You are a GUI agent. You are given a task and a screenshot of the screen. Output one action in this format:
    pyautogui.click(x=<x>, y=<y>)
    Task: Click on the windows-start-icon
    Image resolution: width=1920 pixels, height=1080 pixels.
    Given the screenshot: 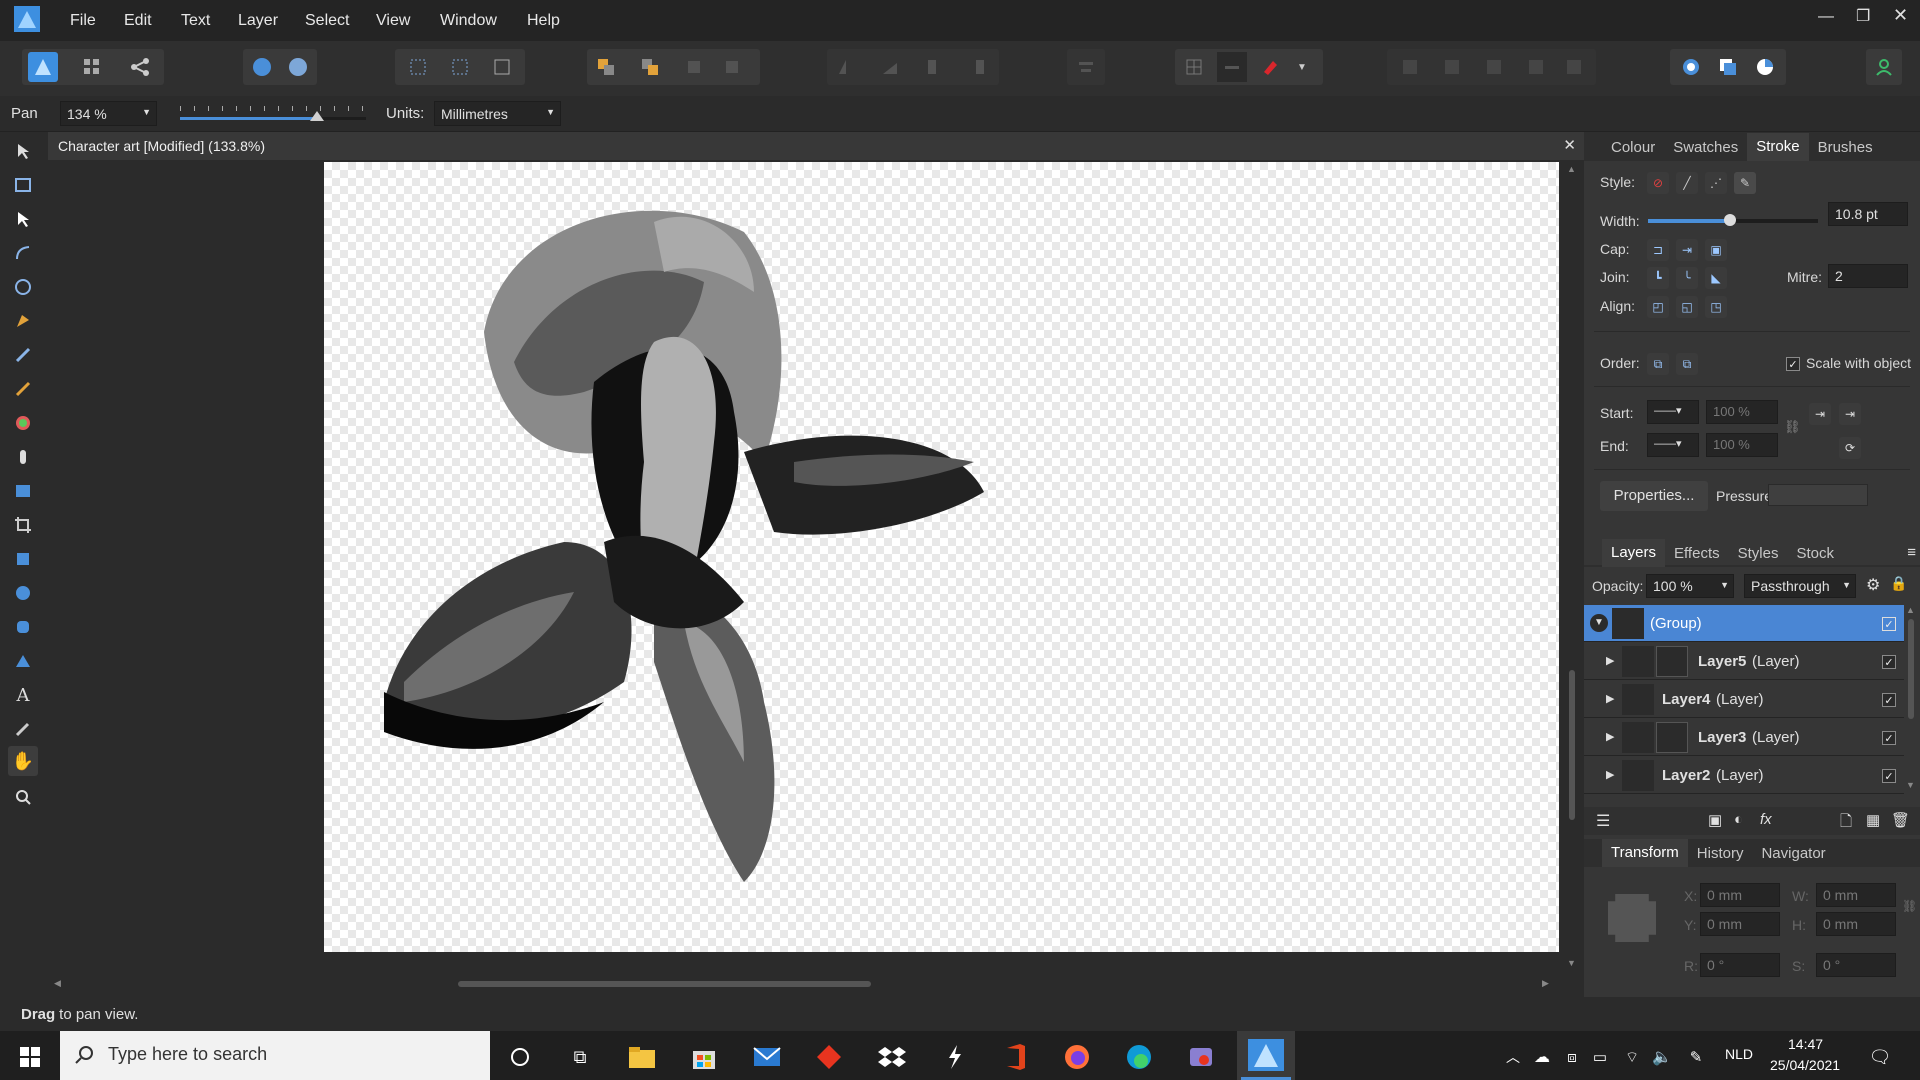 What is the action you would take?
    pyautogui.click(x=30, y=1057)
    